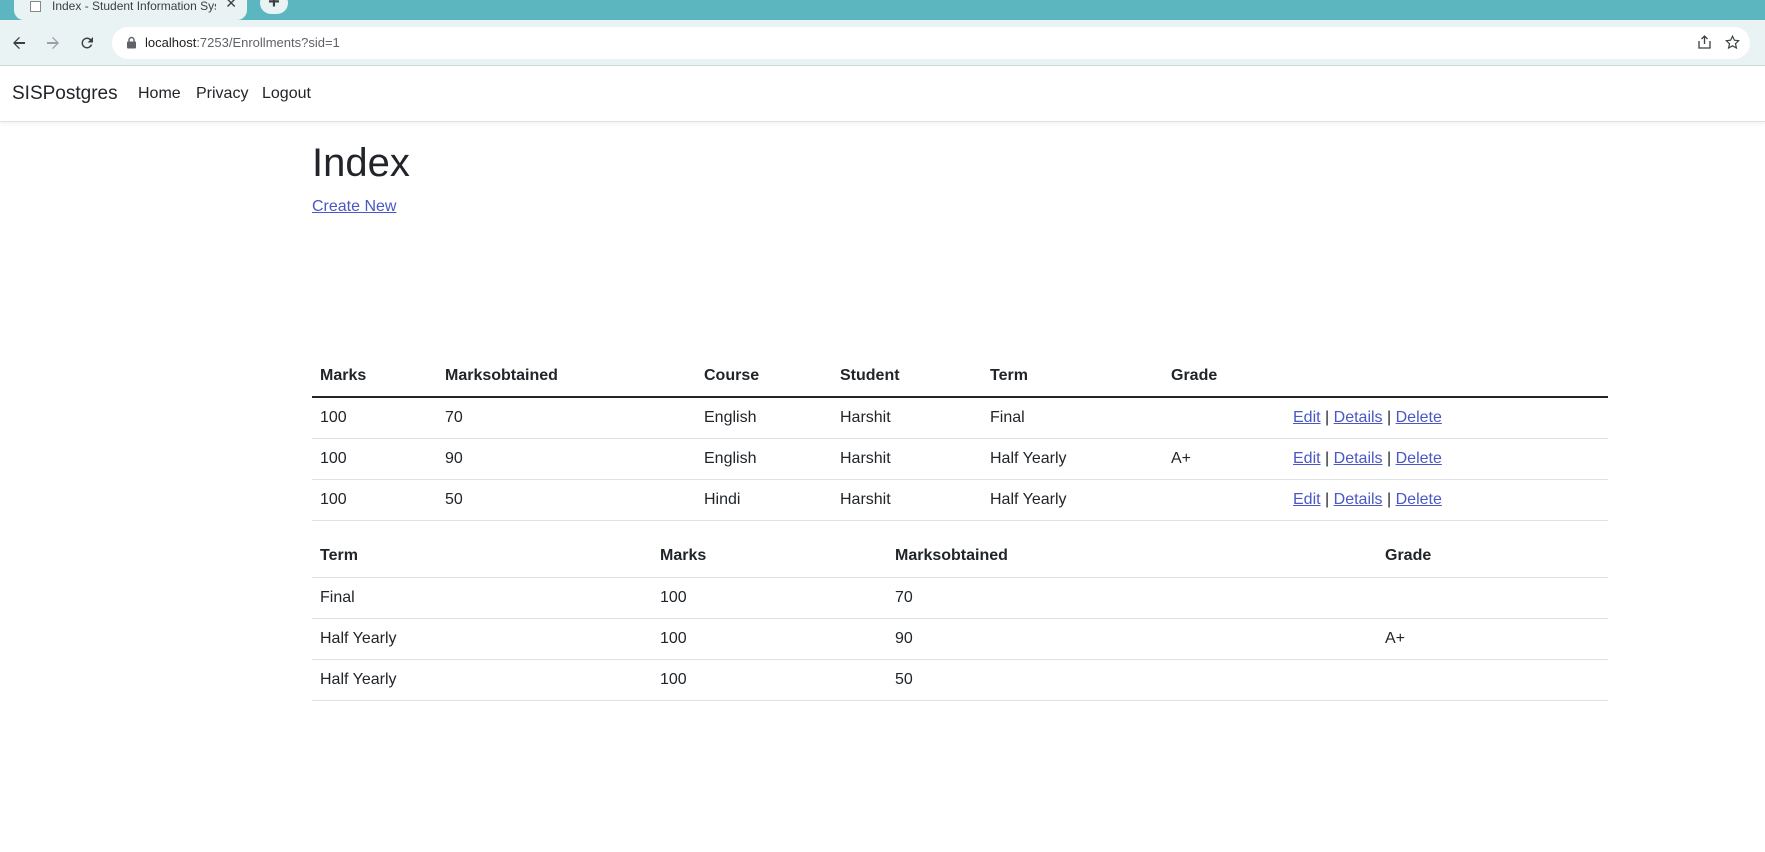  Describe the element at coordinates (1704, 43) in the screenshot. I see `share-icon` at that location.